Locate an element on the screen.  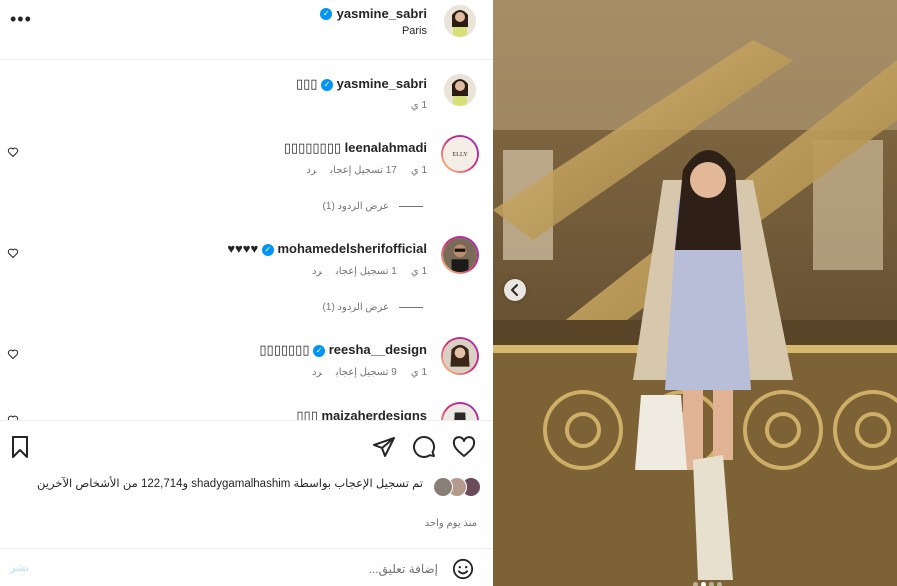
comment-text: ▯▯▯▯▯▯▯ is located at coordinates (284, 349).